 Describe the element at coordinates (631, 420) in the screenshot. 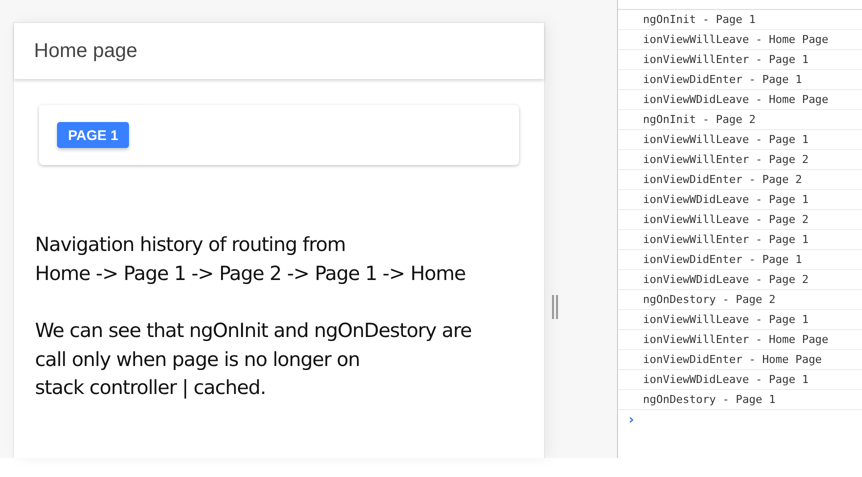

I see `prompt-icon: ›` at that location.